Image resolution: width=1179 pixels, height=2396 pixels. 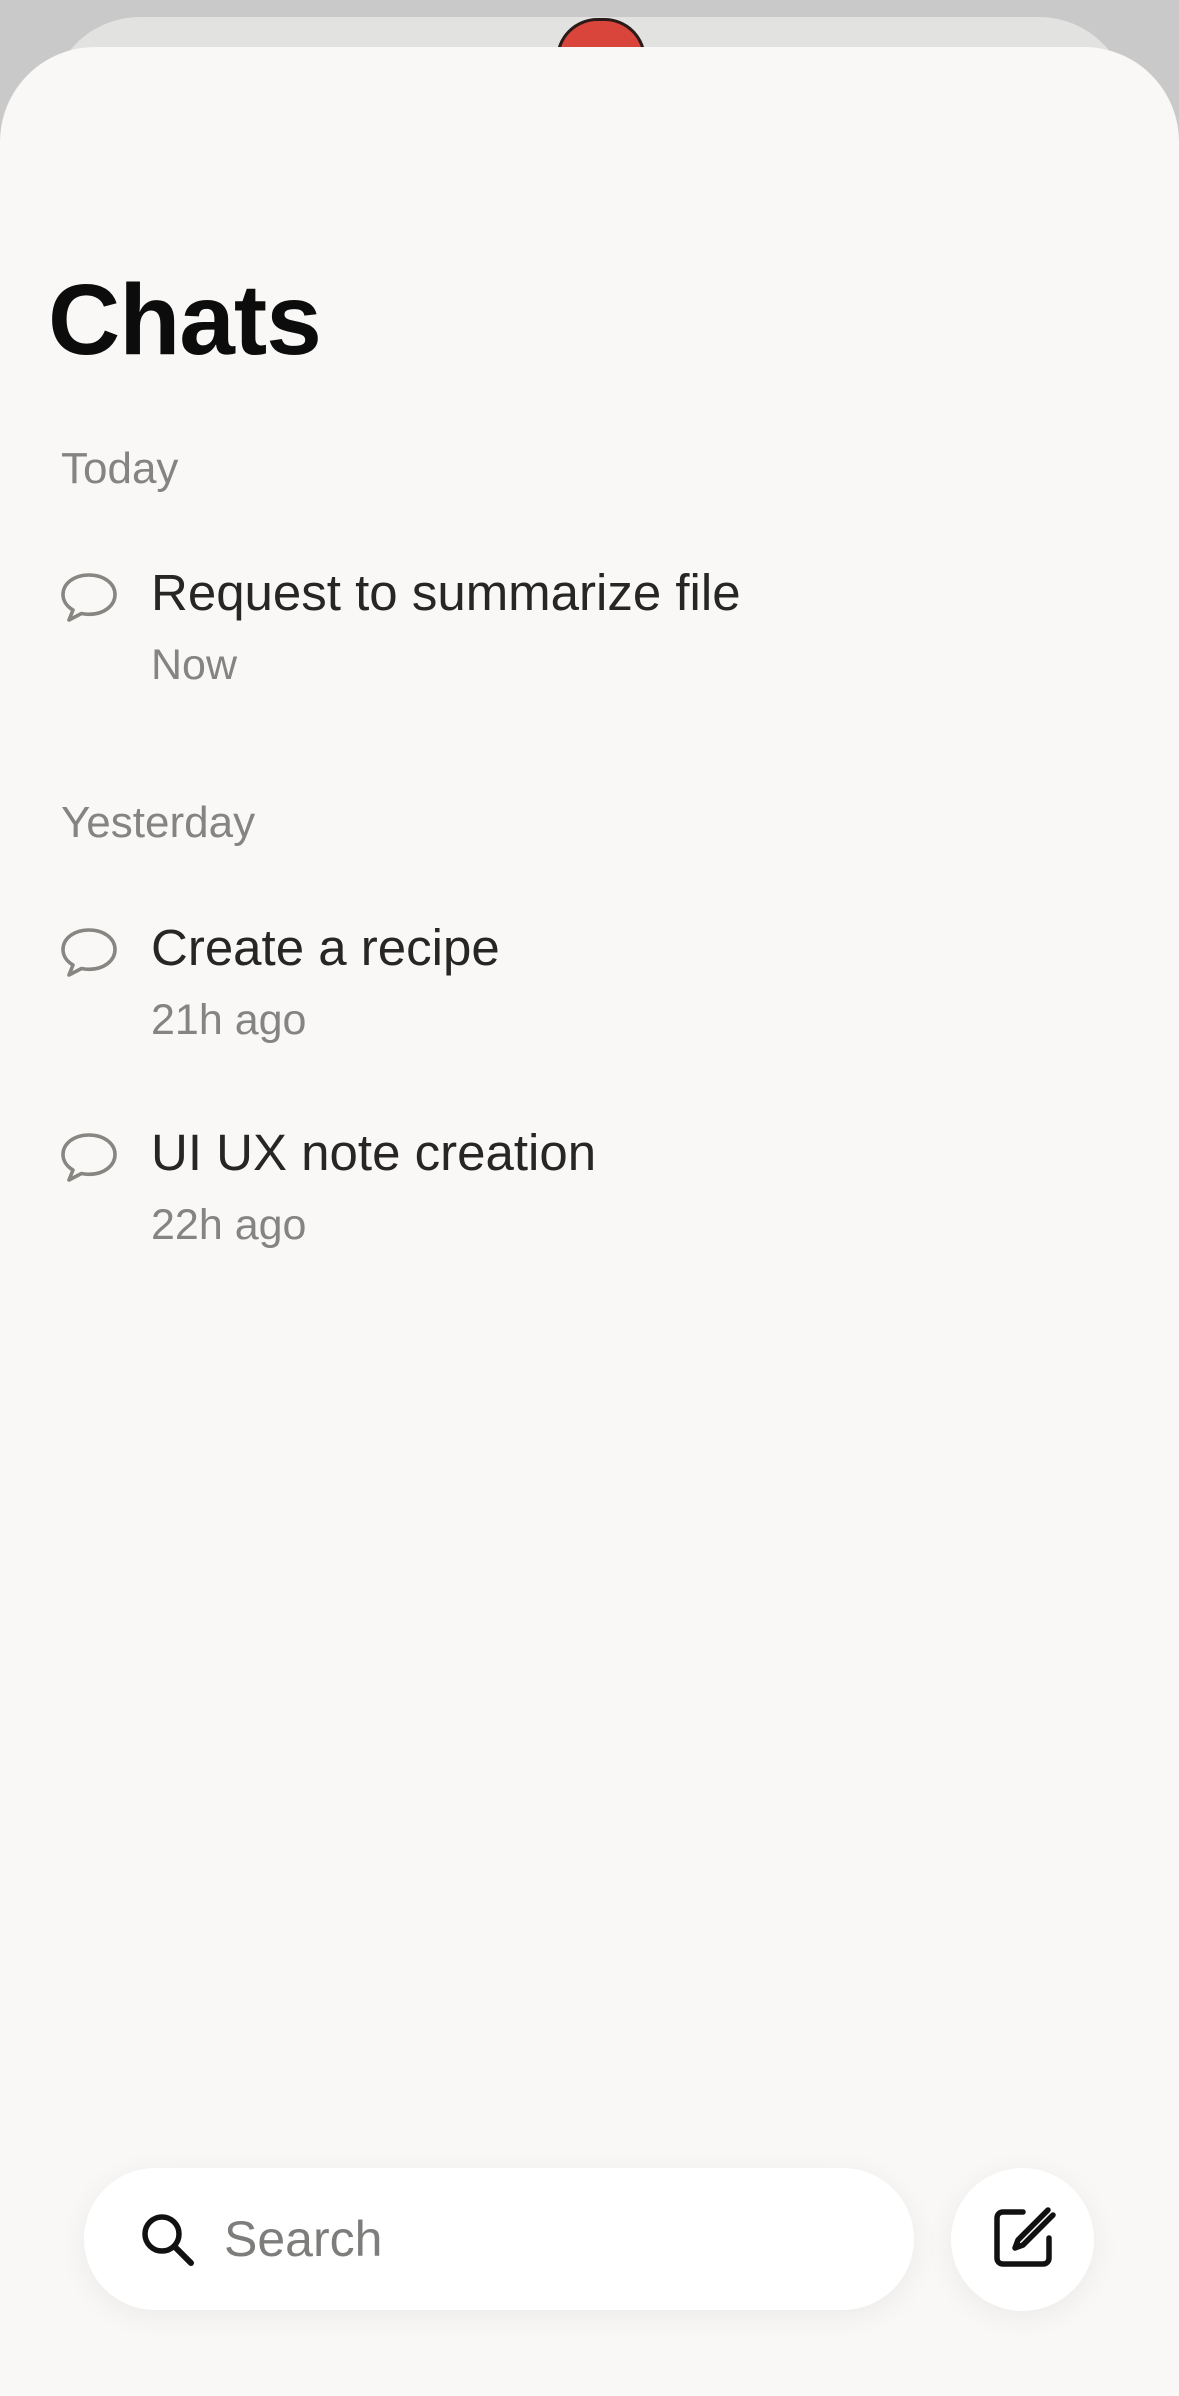 I want to click on section-header-today: Today, so click(x=120, y=468).